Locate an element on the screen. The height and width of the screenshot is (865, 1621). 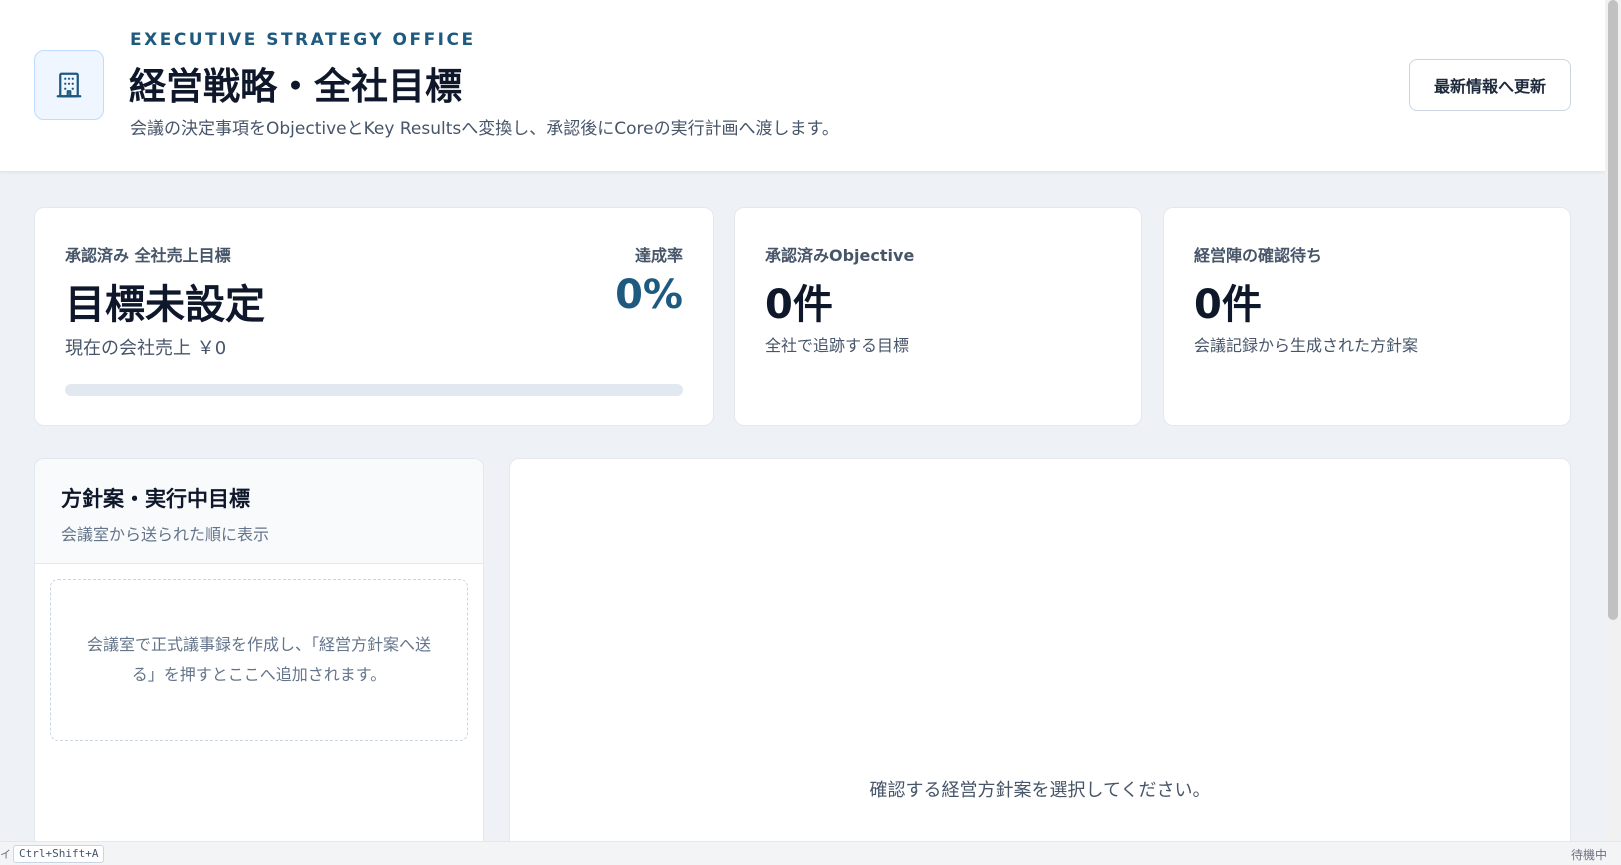
shortcut-prefix: イ is located at coordinates (5, 854).